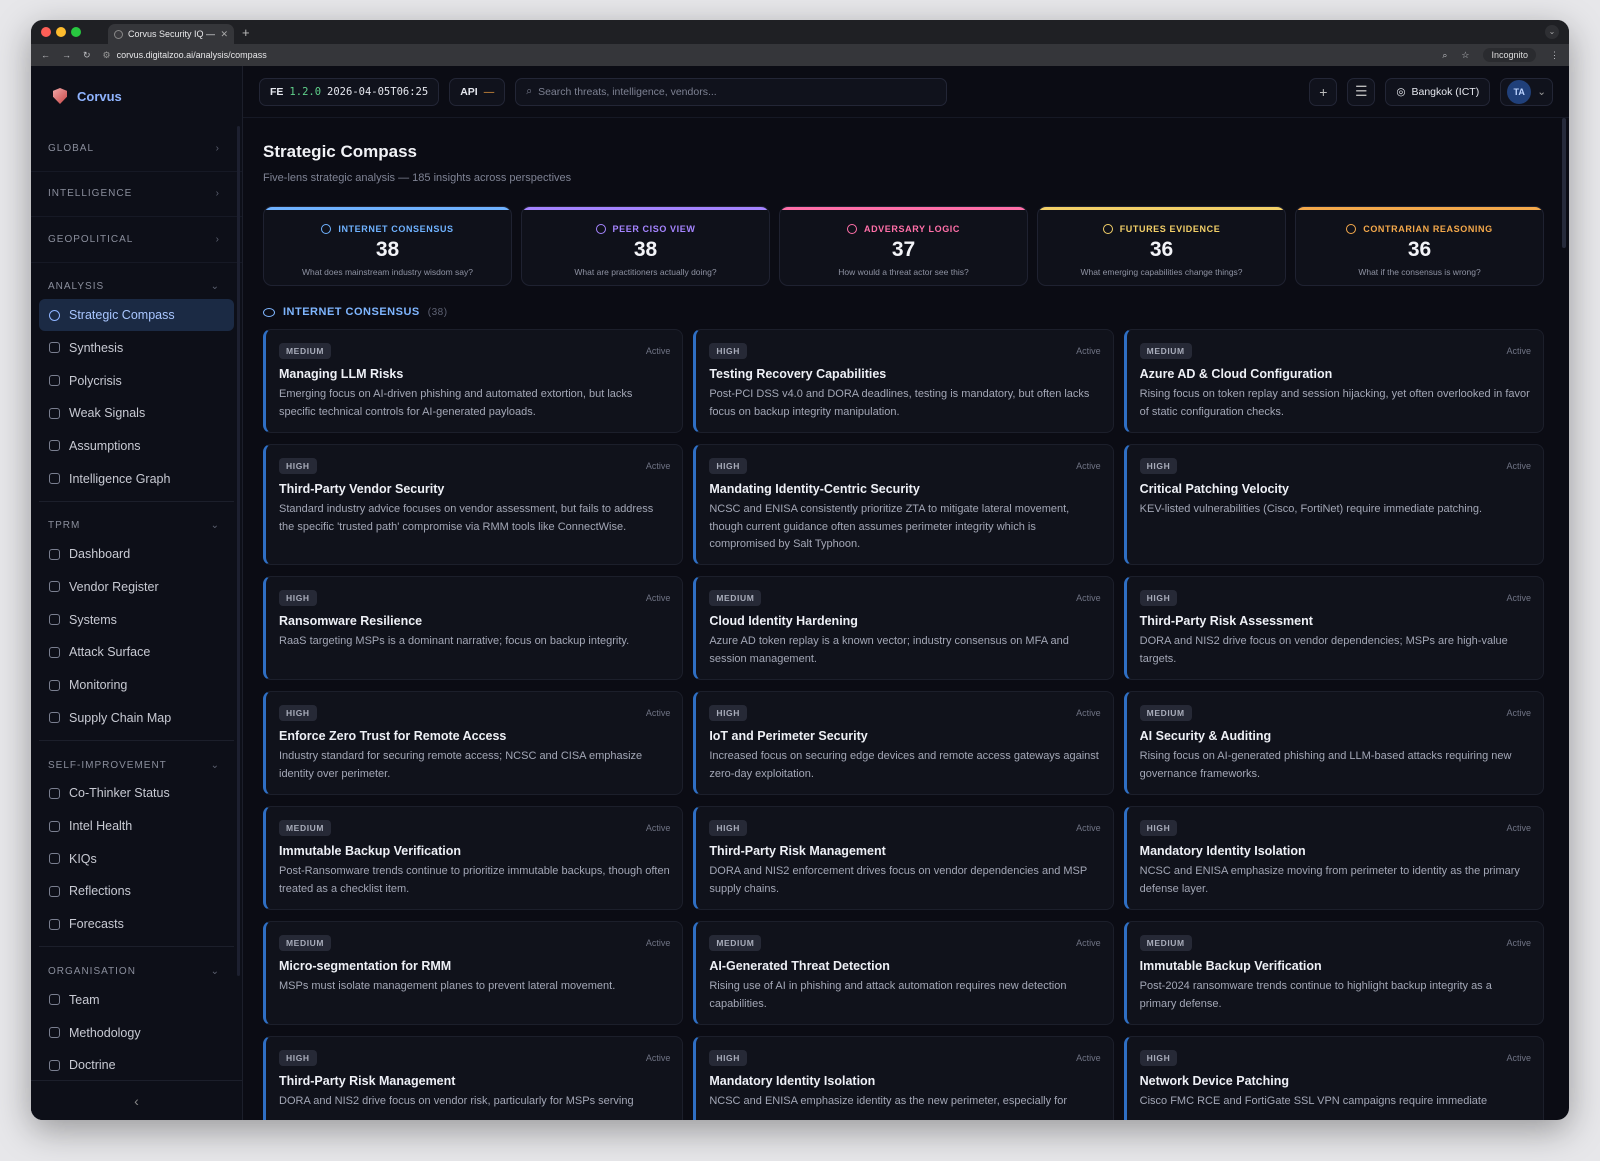  I want to click on sidebar-item-team: Team, so click(136, 999).